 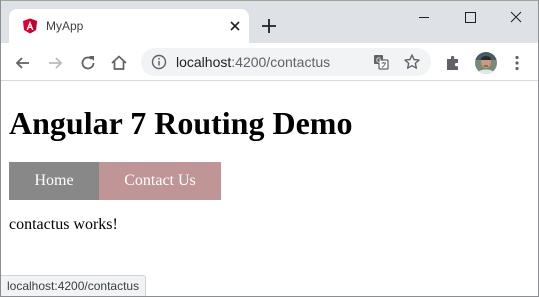 I want to click on browser-toolbar: localhost:4200/contactus G, so click(x=269, y=62).